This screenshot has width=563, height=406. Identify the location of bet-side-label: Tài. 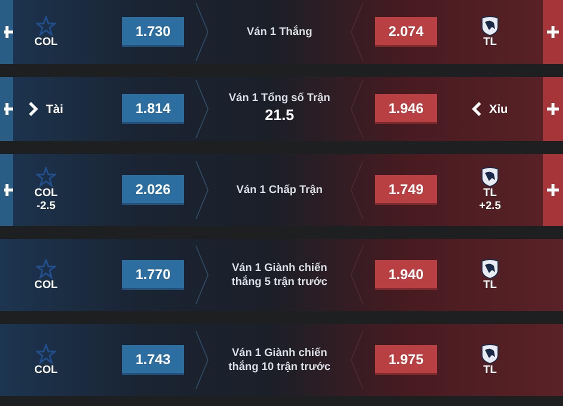
(55, 109).